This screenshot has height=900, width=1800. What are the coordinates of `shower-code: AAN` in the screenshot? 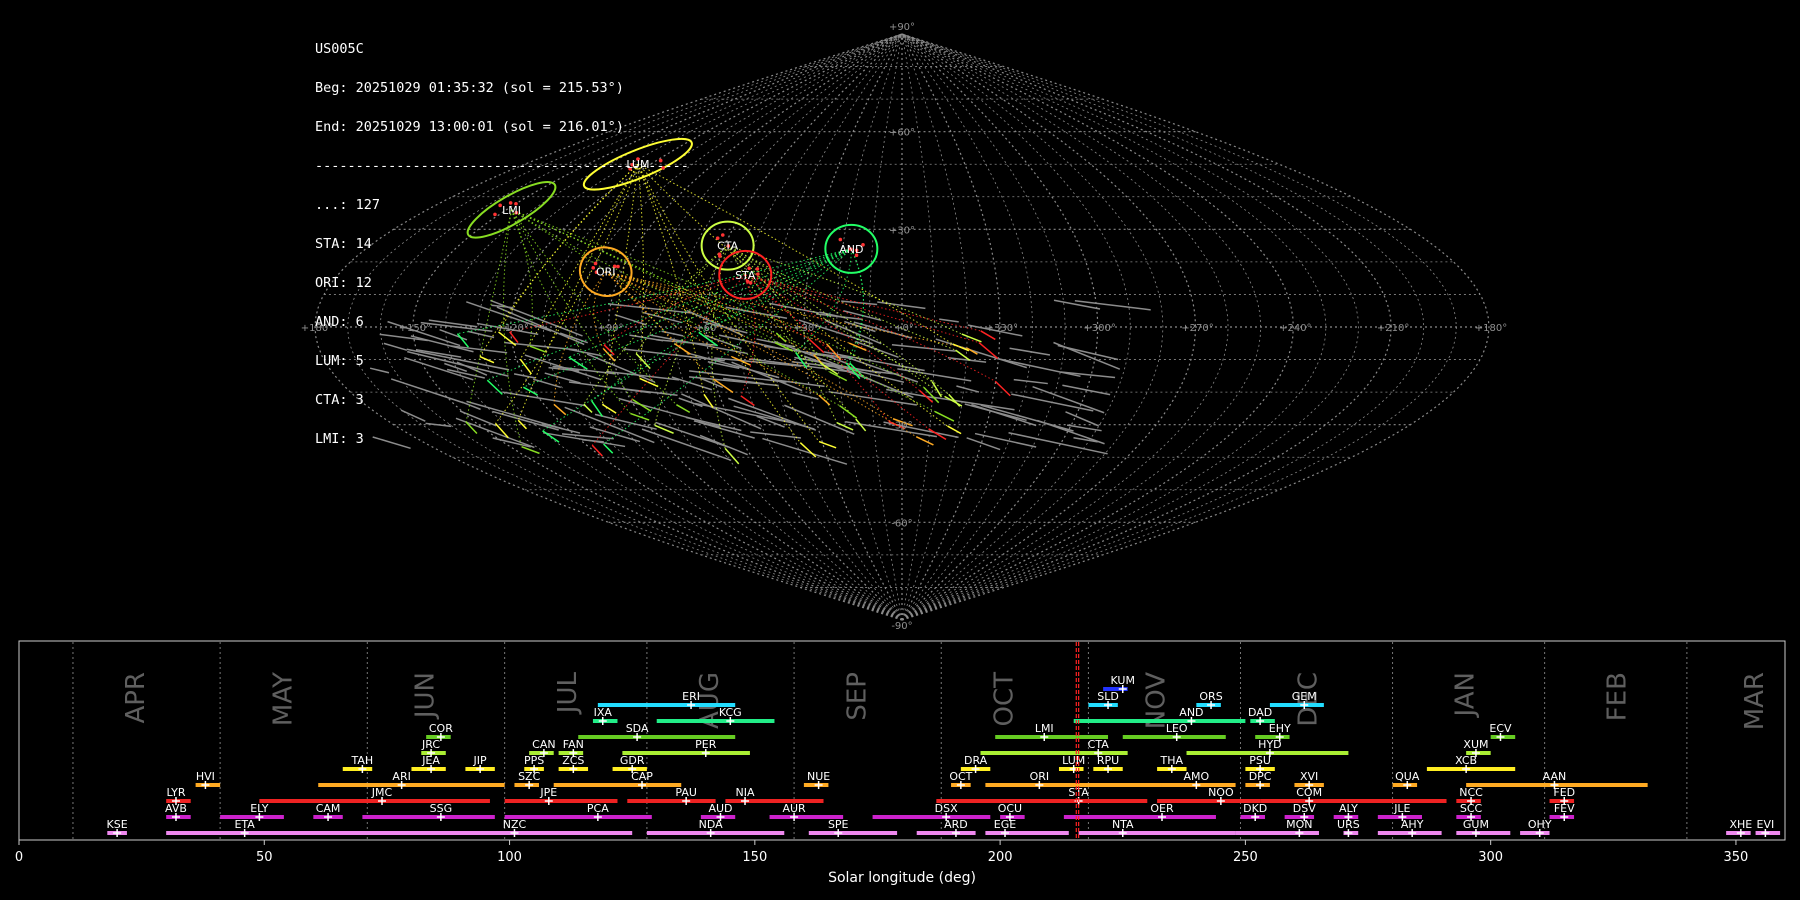 It's located at (1555, 776).